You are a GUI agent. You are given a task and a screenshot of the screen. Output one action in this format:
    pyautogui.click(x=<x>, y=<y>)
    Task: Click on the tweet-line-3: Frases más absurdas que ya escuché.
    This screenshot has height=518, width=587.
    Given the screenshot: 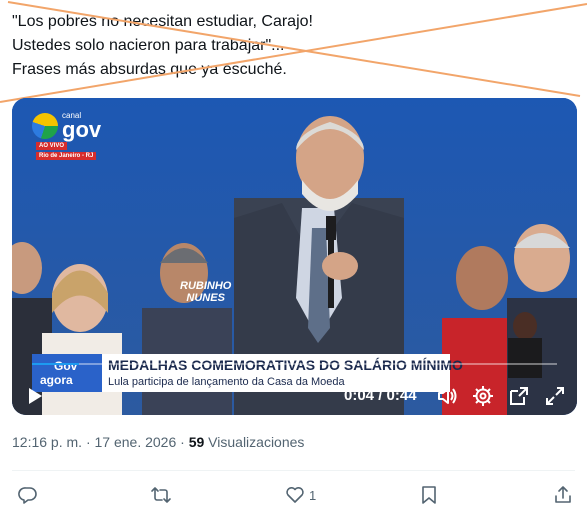 What is the action you would take?
    pyautogui.click(x=149, y=69)
    